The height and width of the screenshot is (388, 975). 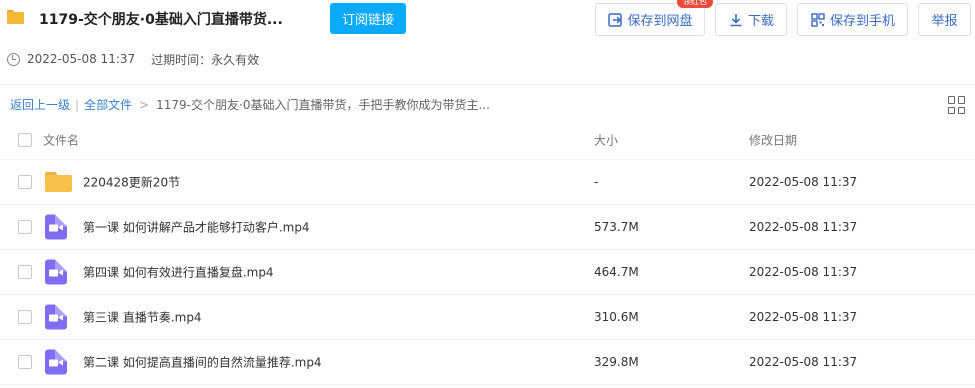 I want to click on report-label: 举报, so click(x=944, y=21).